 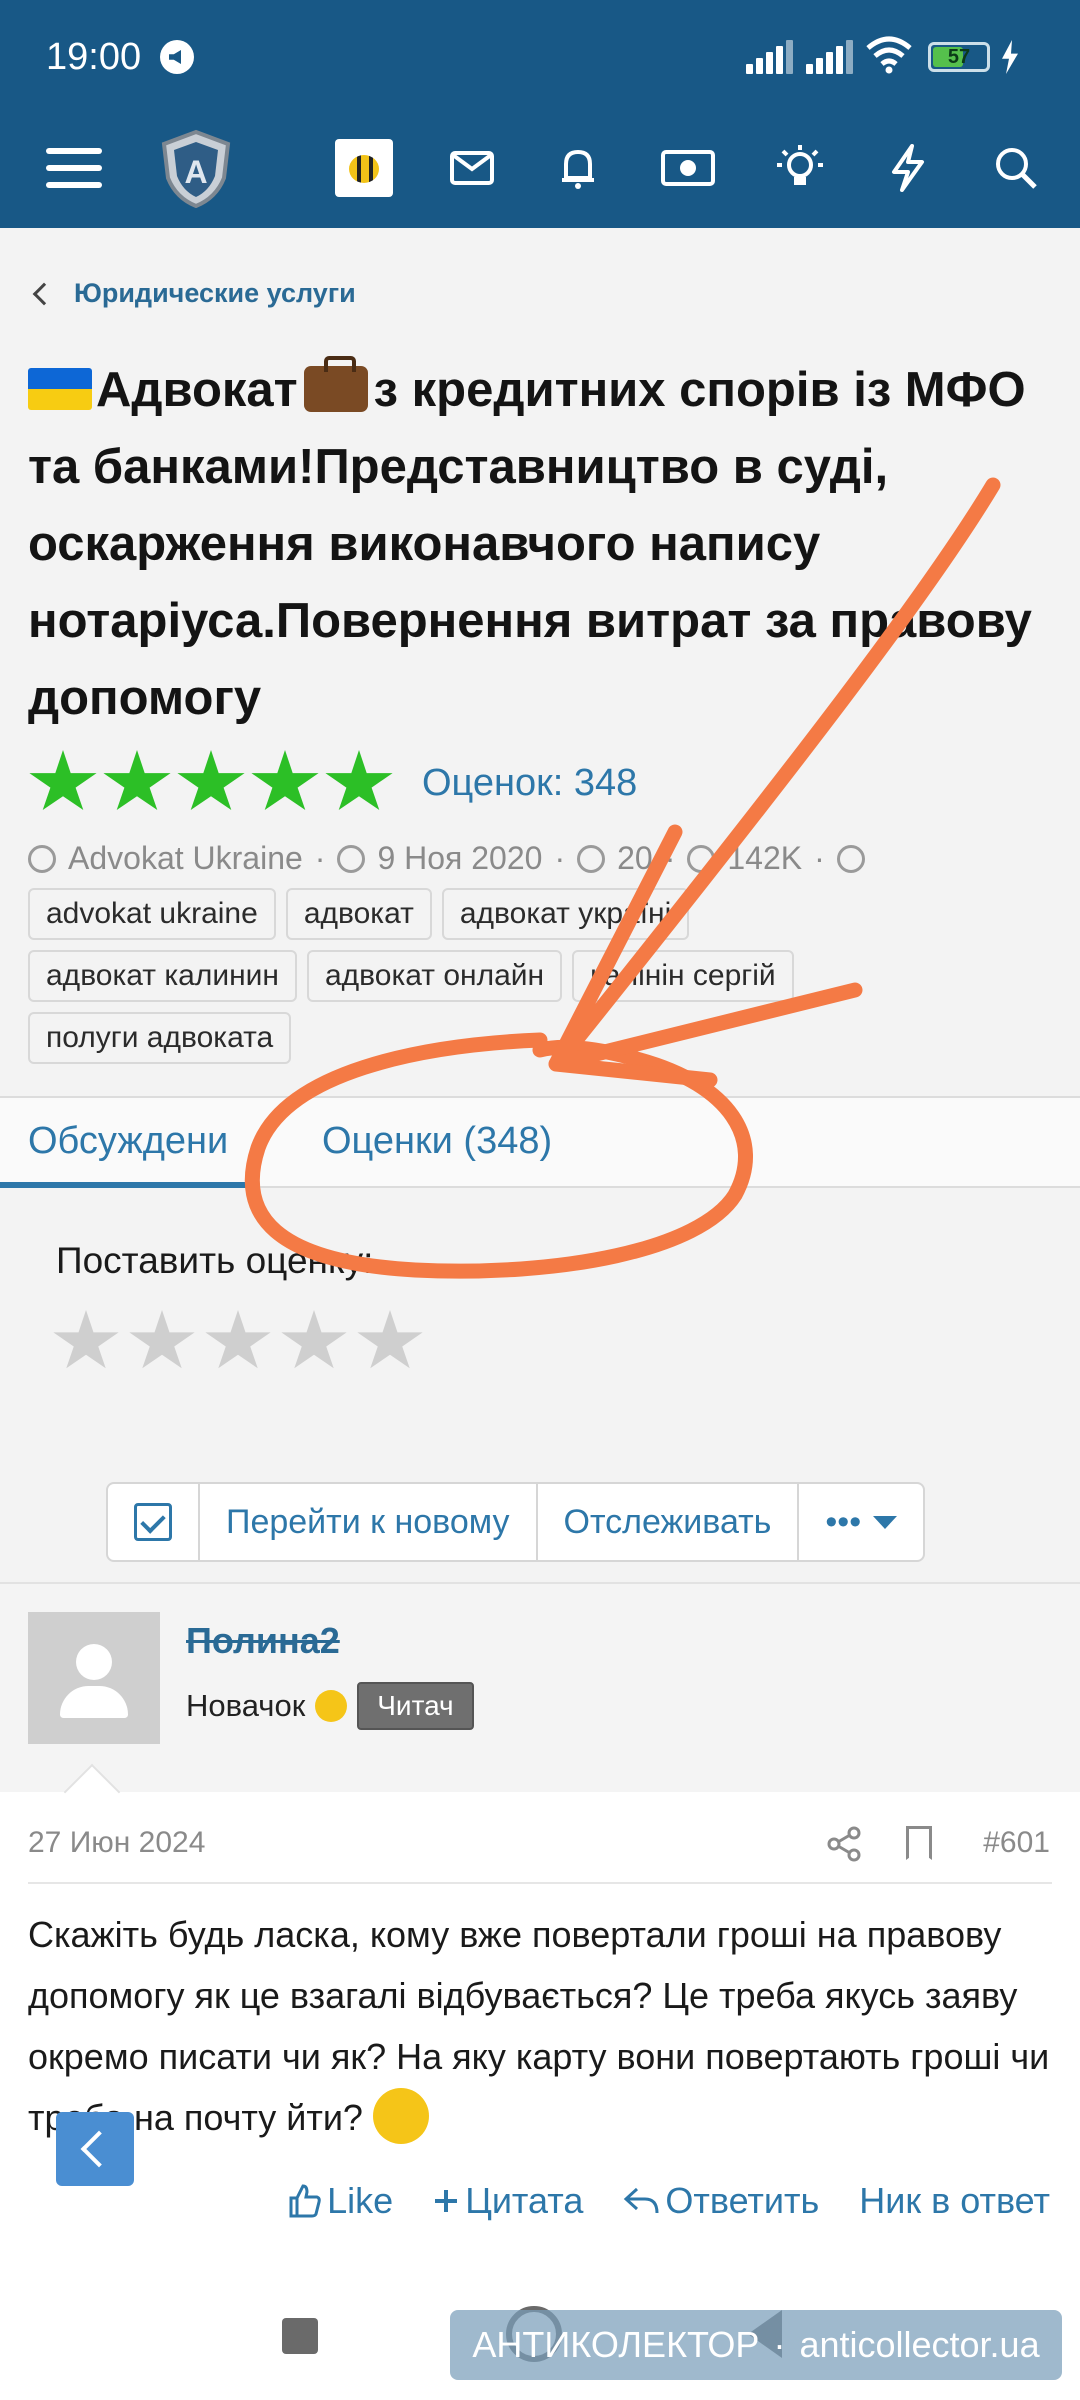 What do you see at coordinates (246, 1705) in the screenshot?
I see `rank-label: Новачок` at bounding box center [246, 1705].